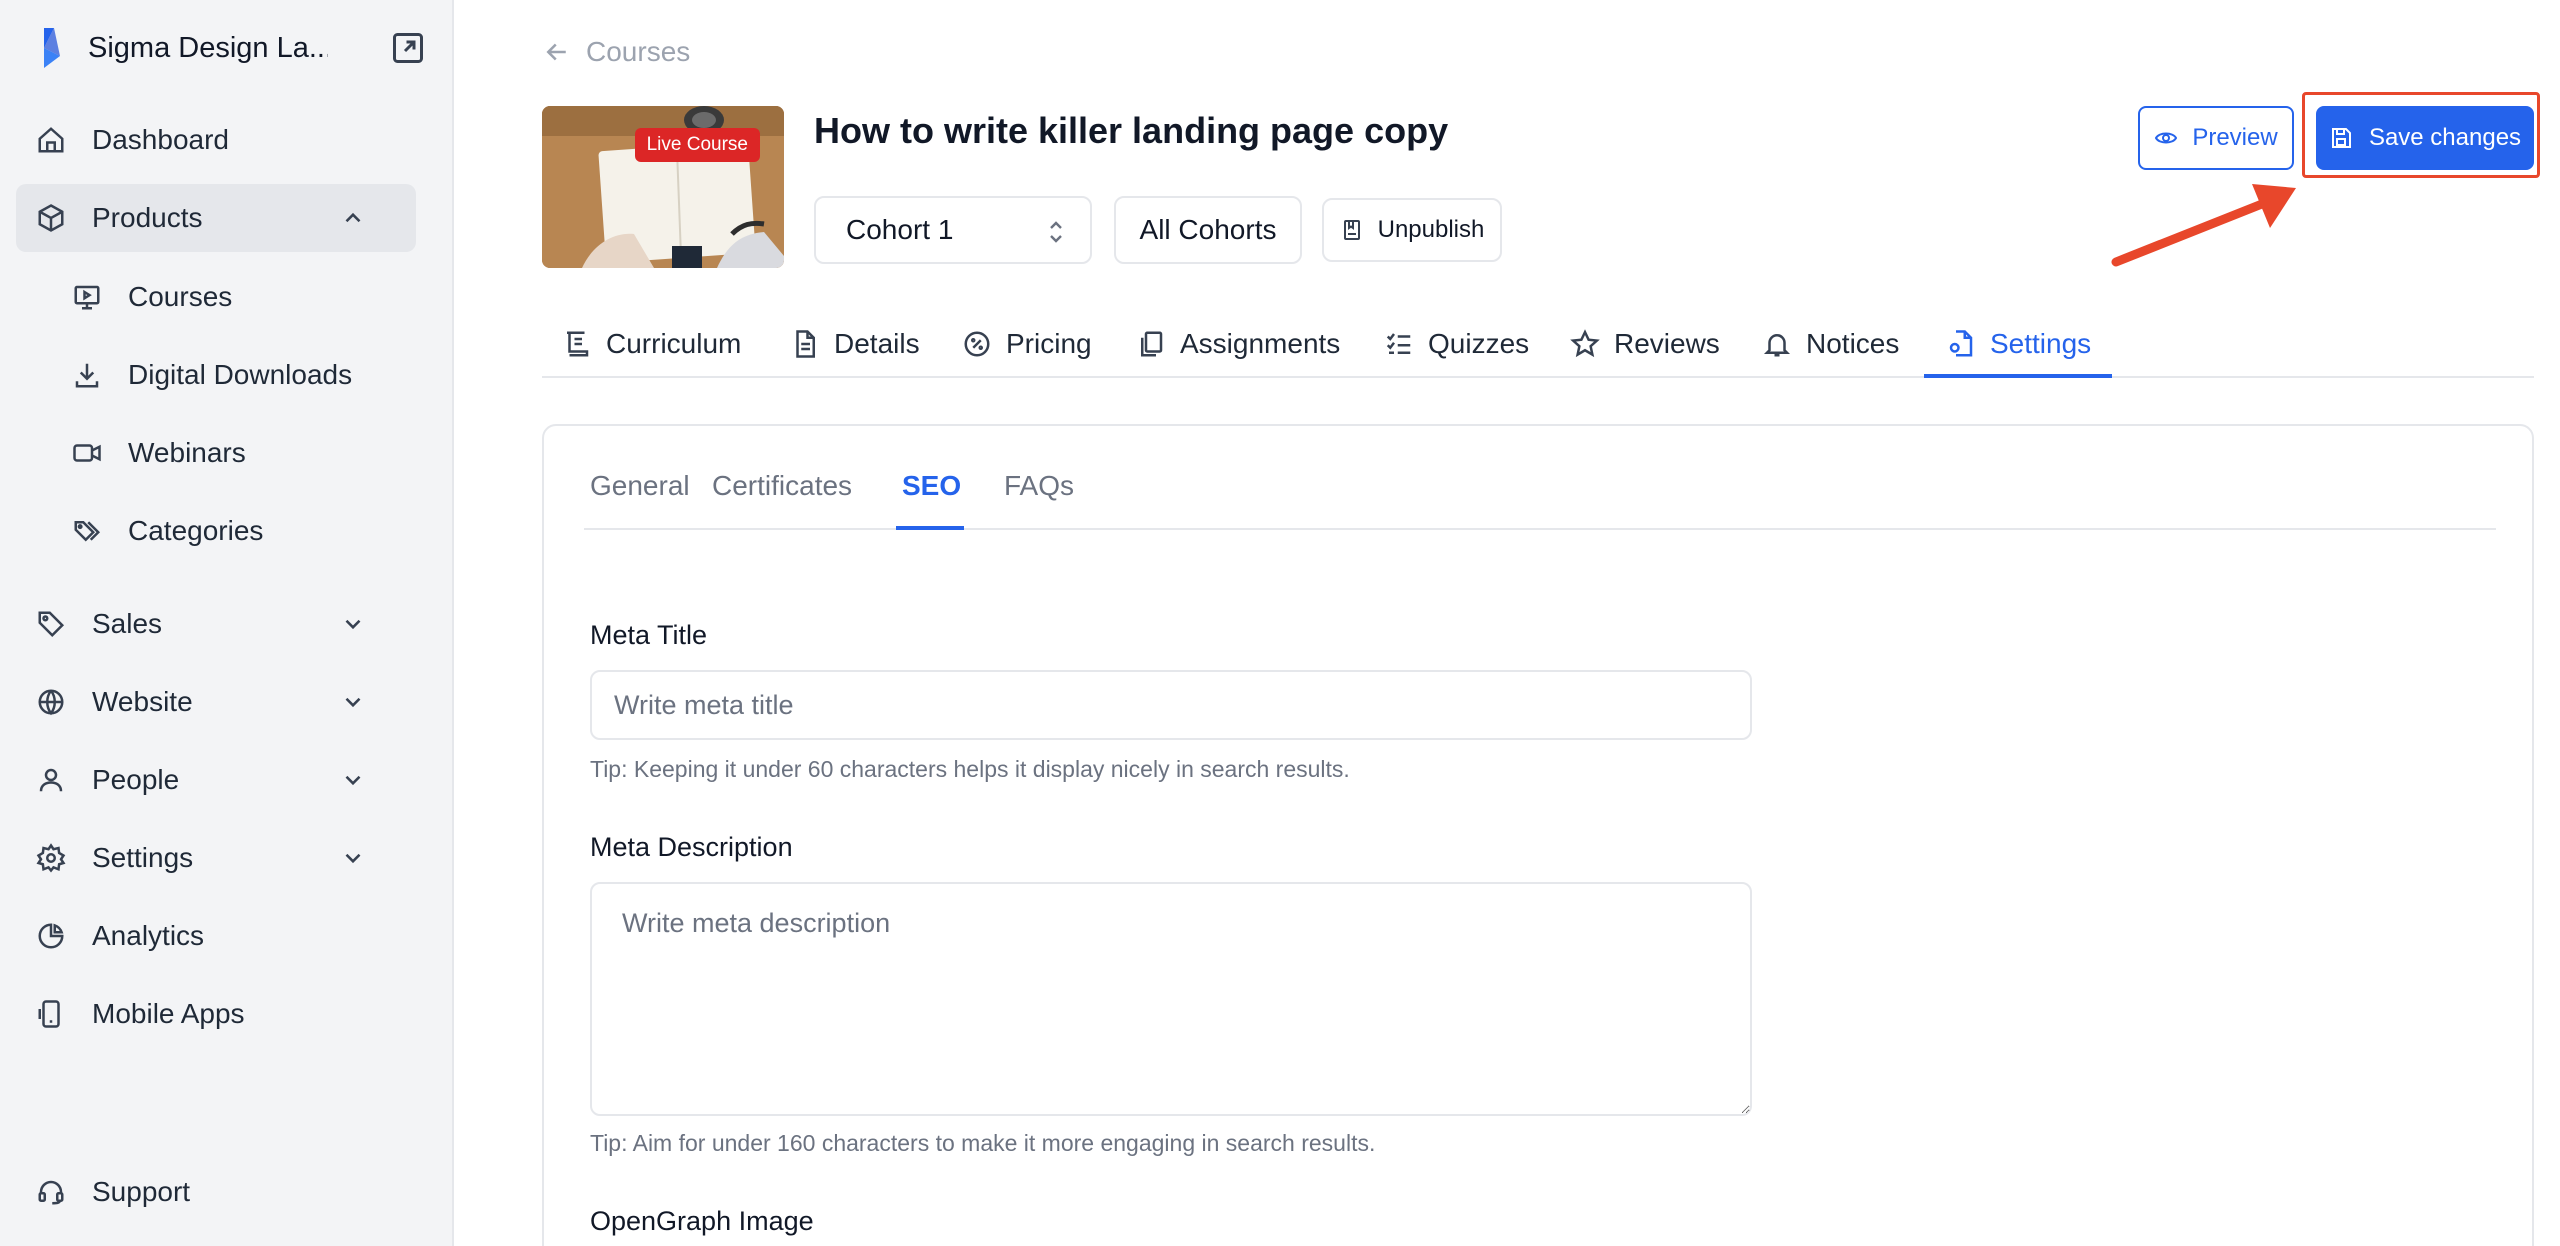  What do you see at coordinates (2018, 344) in the screenshot?
I see `tab-settings: Settings` at bounding box center [2018, 344].